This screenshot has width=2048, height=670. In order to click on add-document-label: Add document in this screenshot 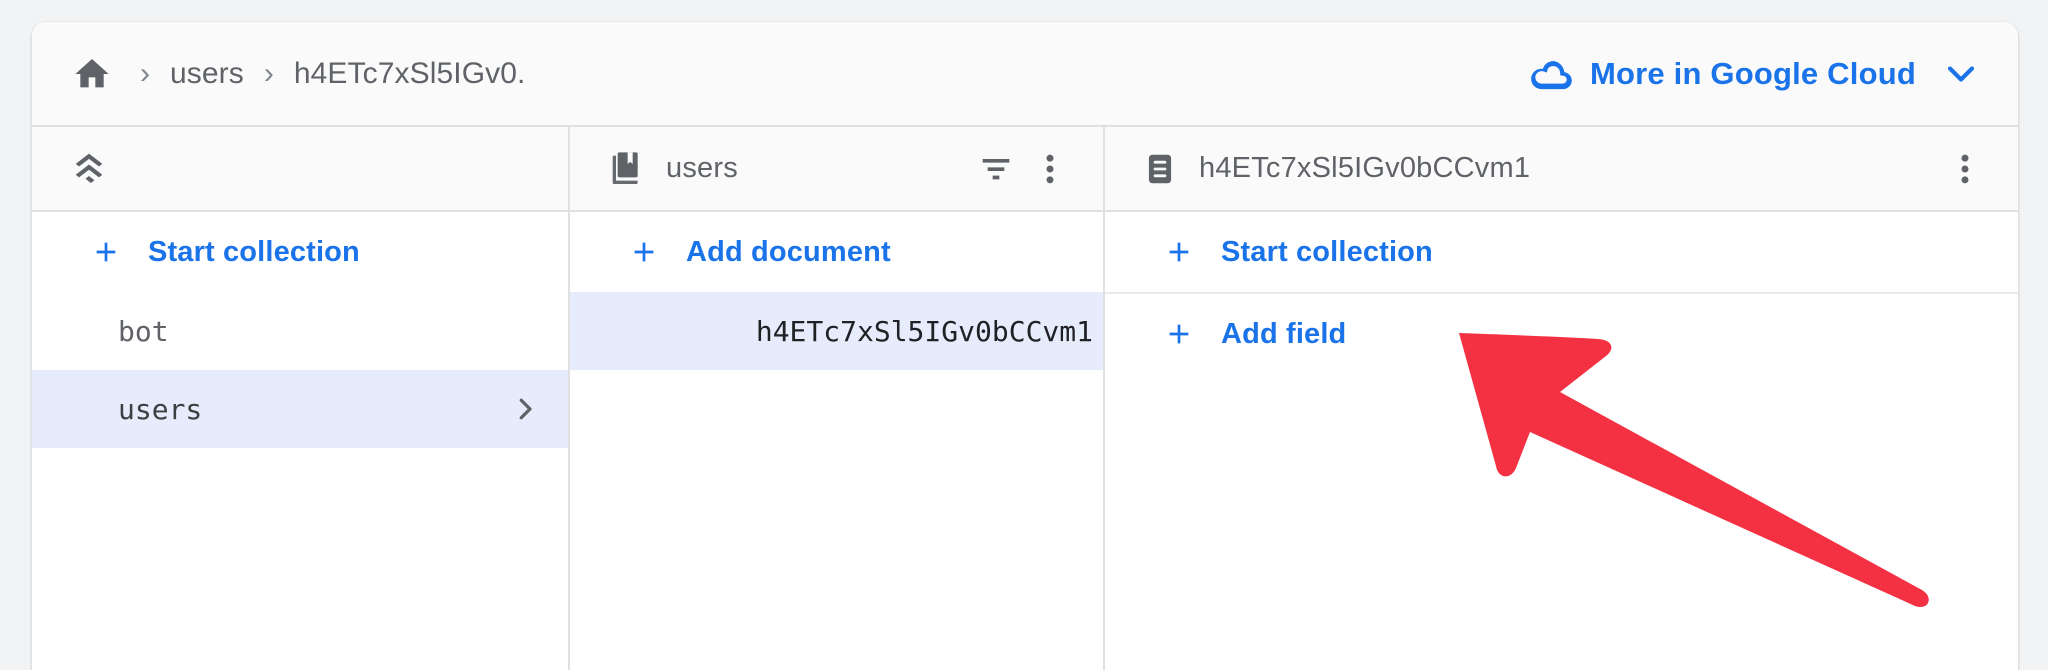, I will do `click(788, 251)`.